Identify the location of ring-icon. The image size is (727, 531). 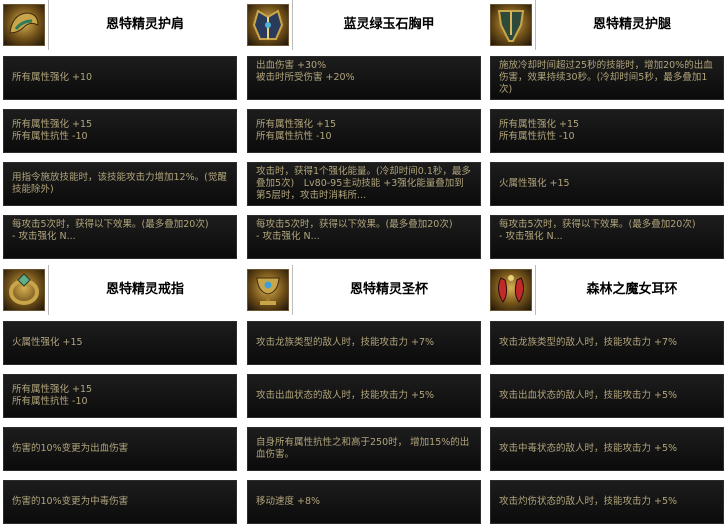
(24, 290).